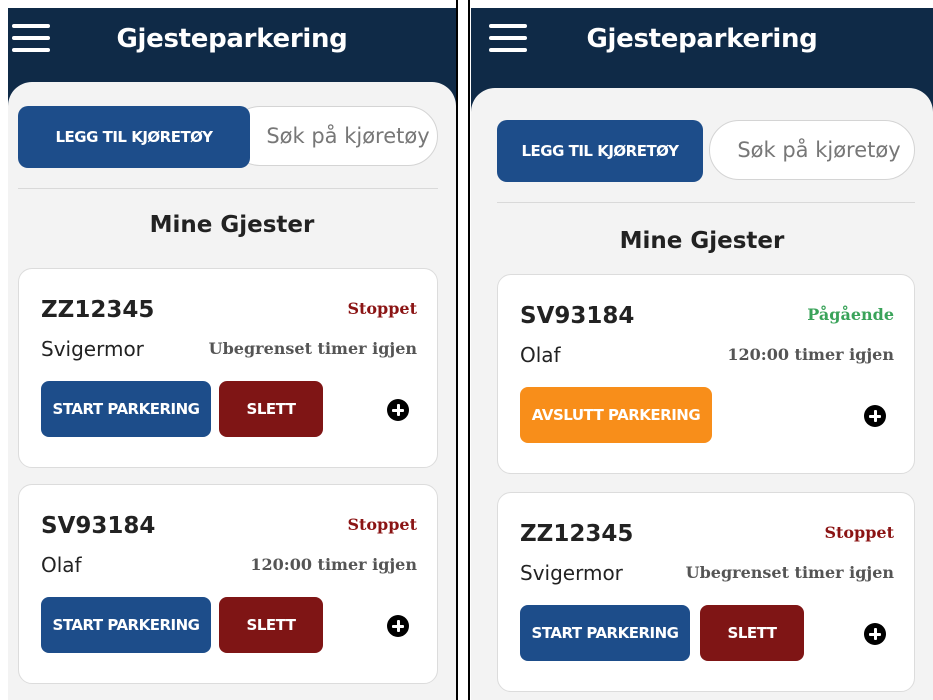  Describe the element at coordinates (850, 314) in the screenshot. I see `status-badge: Pågående` at that location.